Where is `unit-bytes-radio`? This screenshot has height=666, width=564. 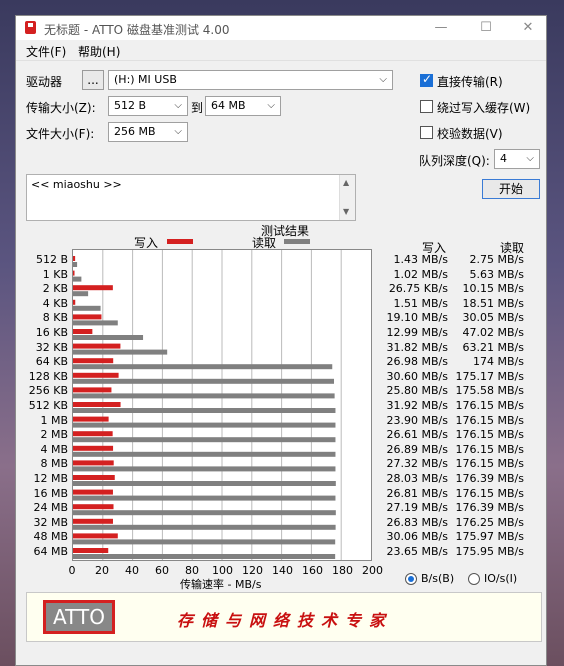 unit-bytes-radio is located at coordinates (411, 579).